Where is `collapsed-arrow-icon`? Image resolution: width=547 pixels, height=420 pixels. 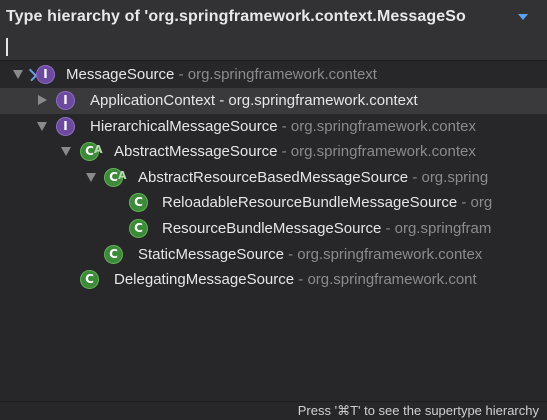 collapsed-arrow-icon is located at coordinates (42, 100).